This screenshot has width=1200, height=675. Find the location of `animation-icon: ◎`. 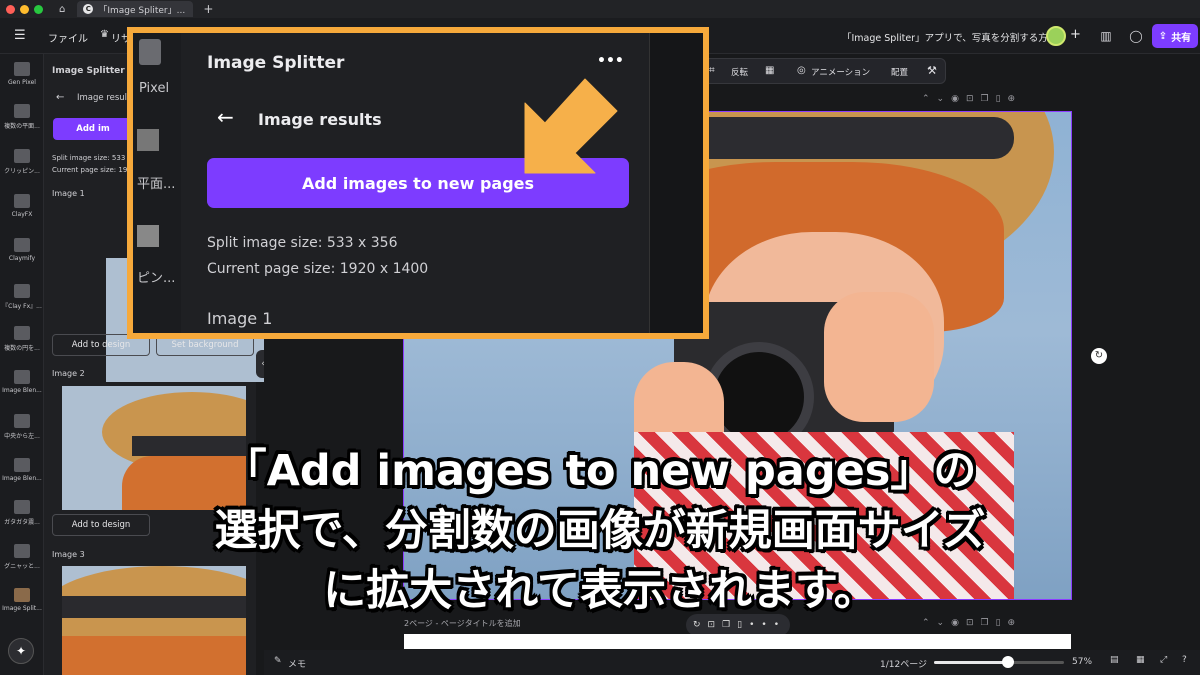

animation-icon: ◎ is located at coordinates (801, 70).